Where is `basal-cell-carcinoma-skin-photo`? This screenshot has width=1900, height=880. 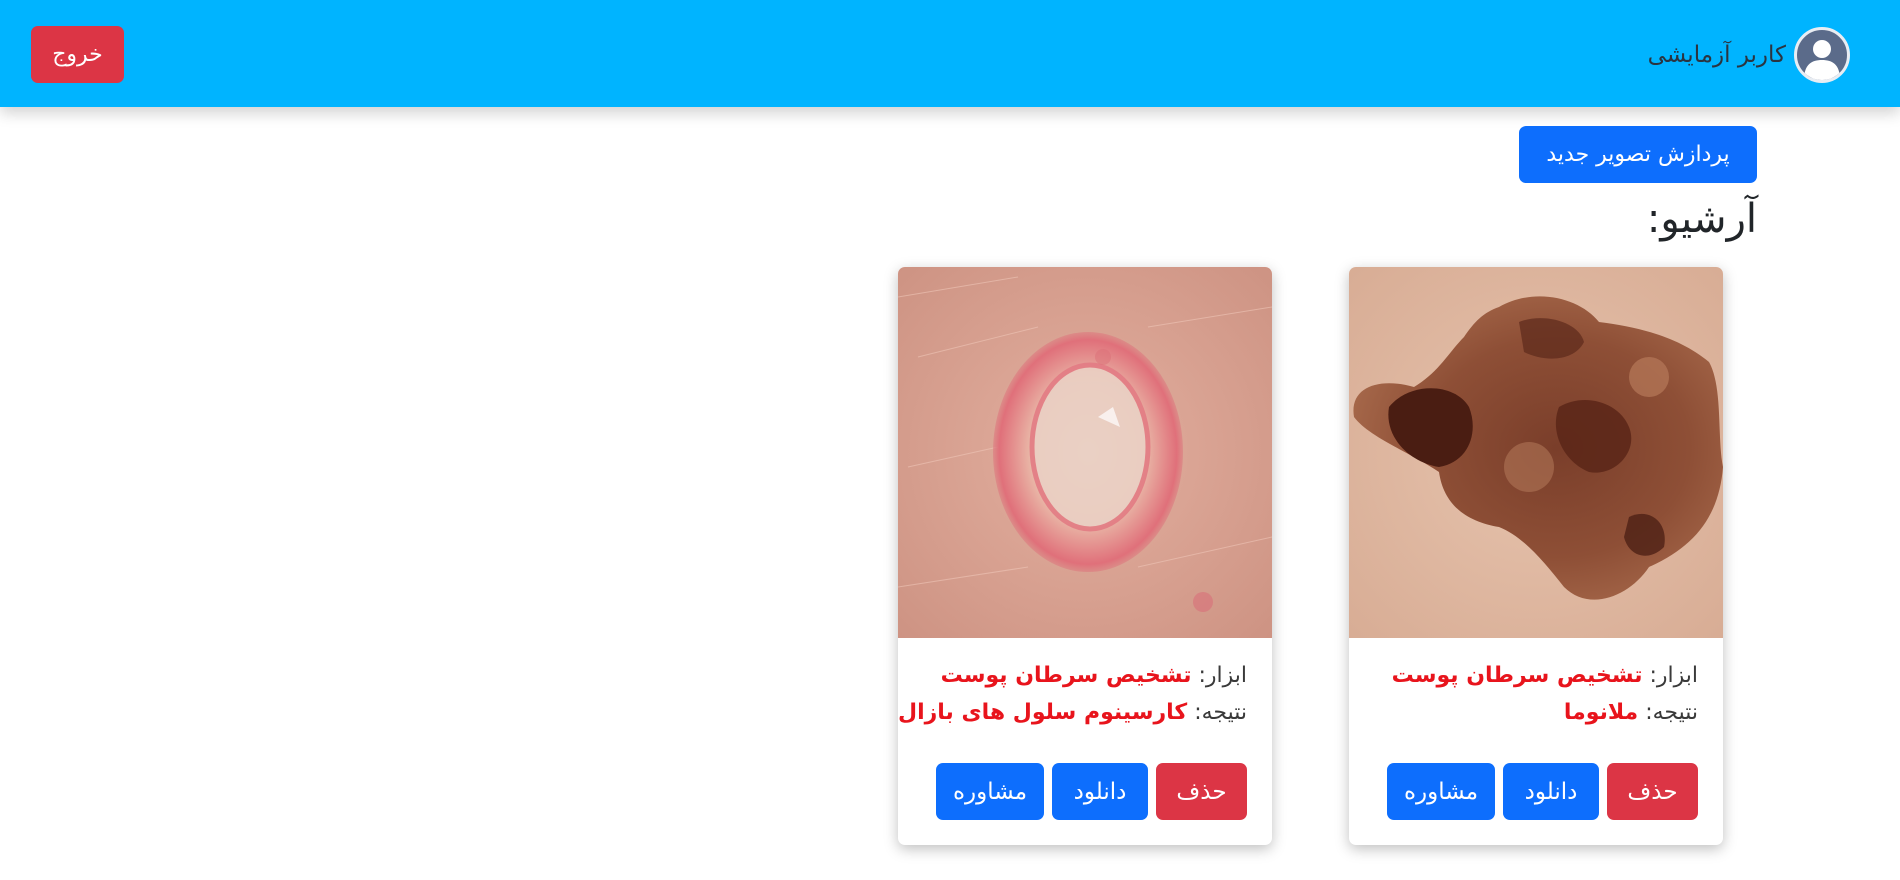 basal-cell-carcinoma-skin-photo is located at coordinates (1085, 452).